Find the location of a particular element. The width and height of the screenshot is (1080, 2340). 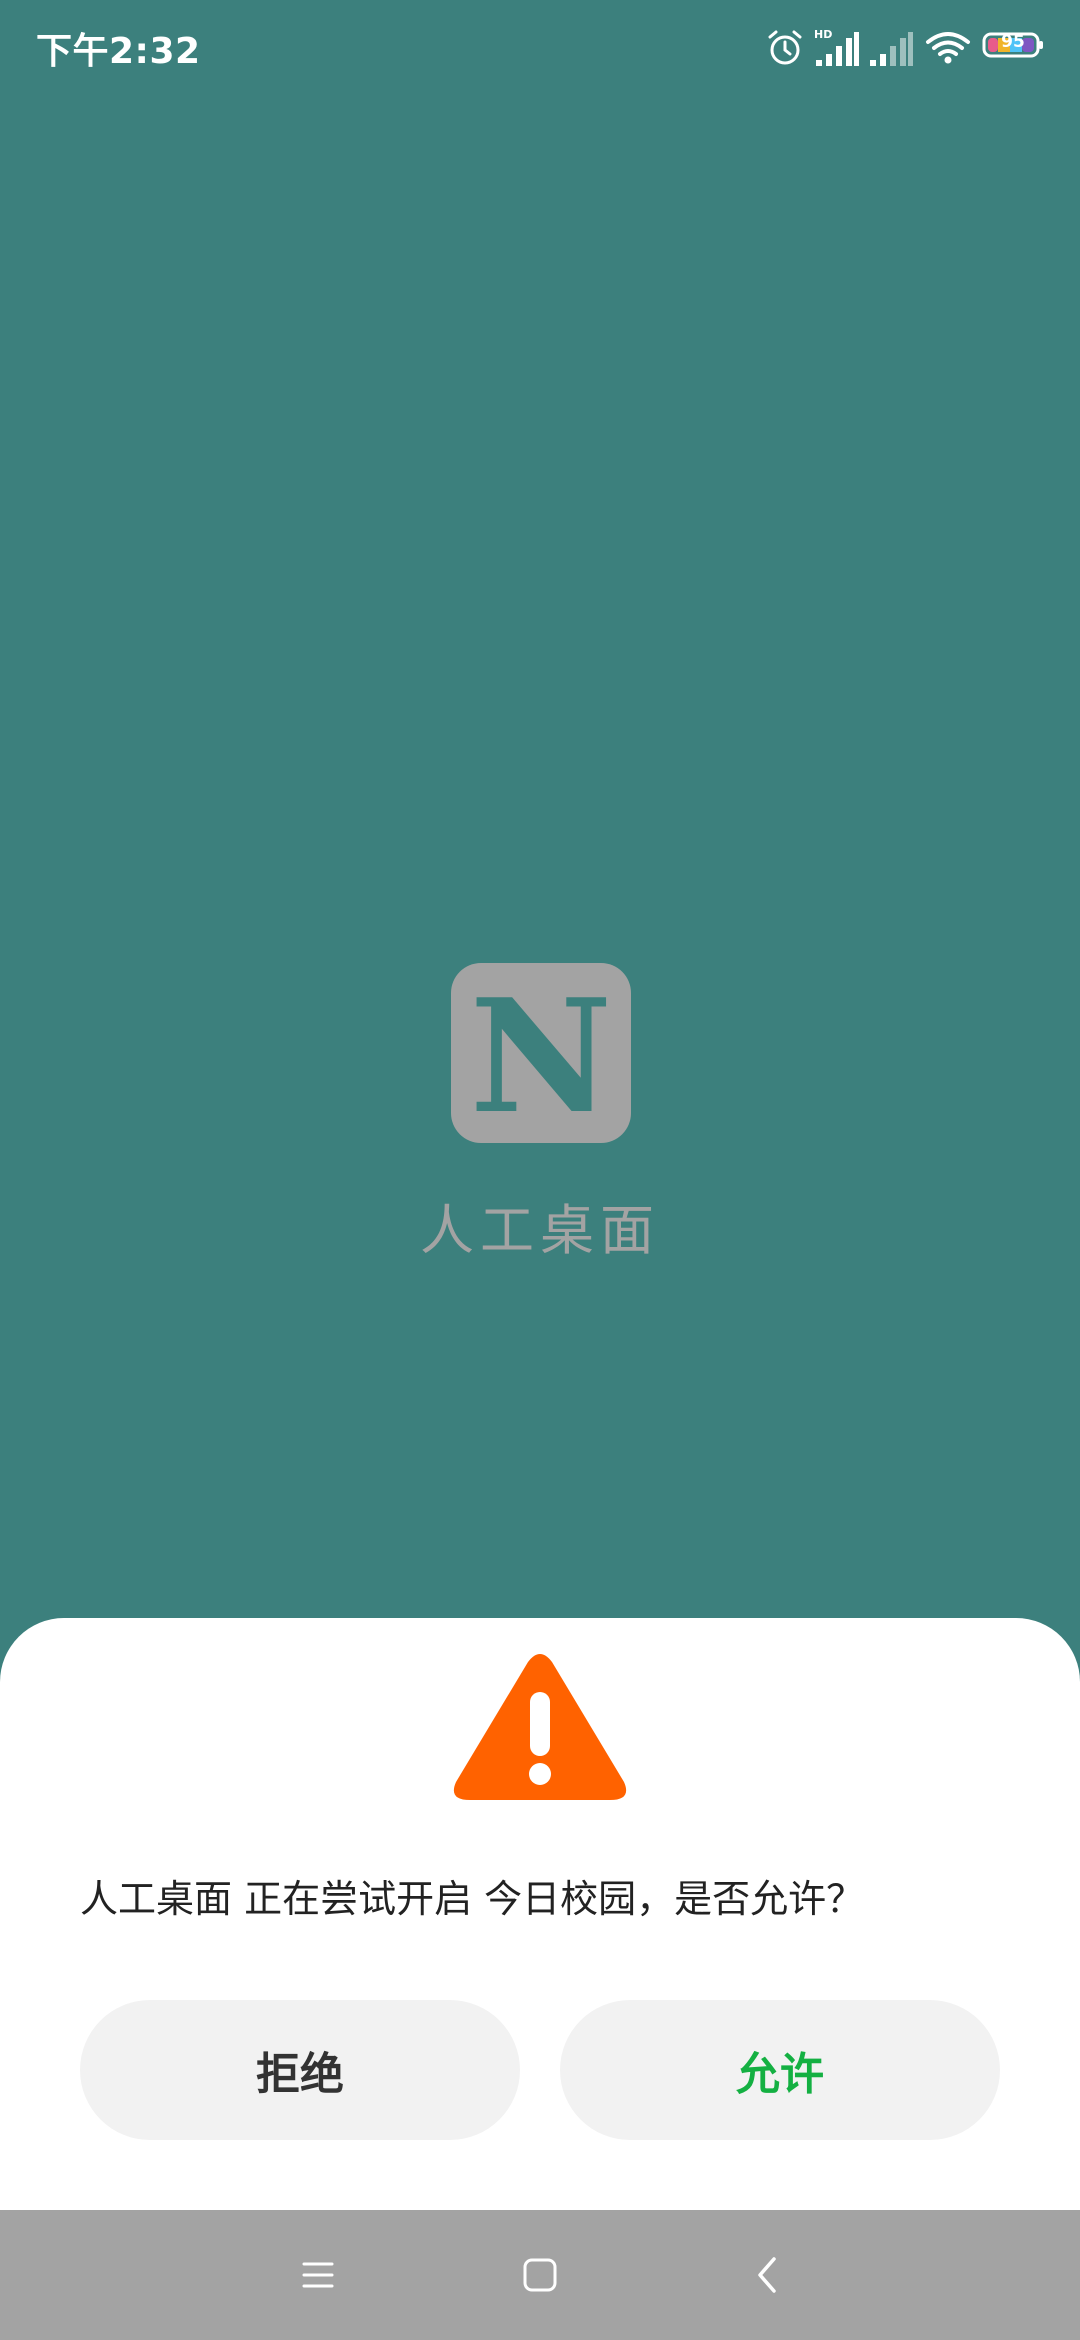

menu-icon is located at coordinates (318, 2275).